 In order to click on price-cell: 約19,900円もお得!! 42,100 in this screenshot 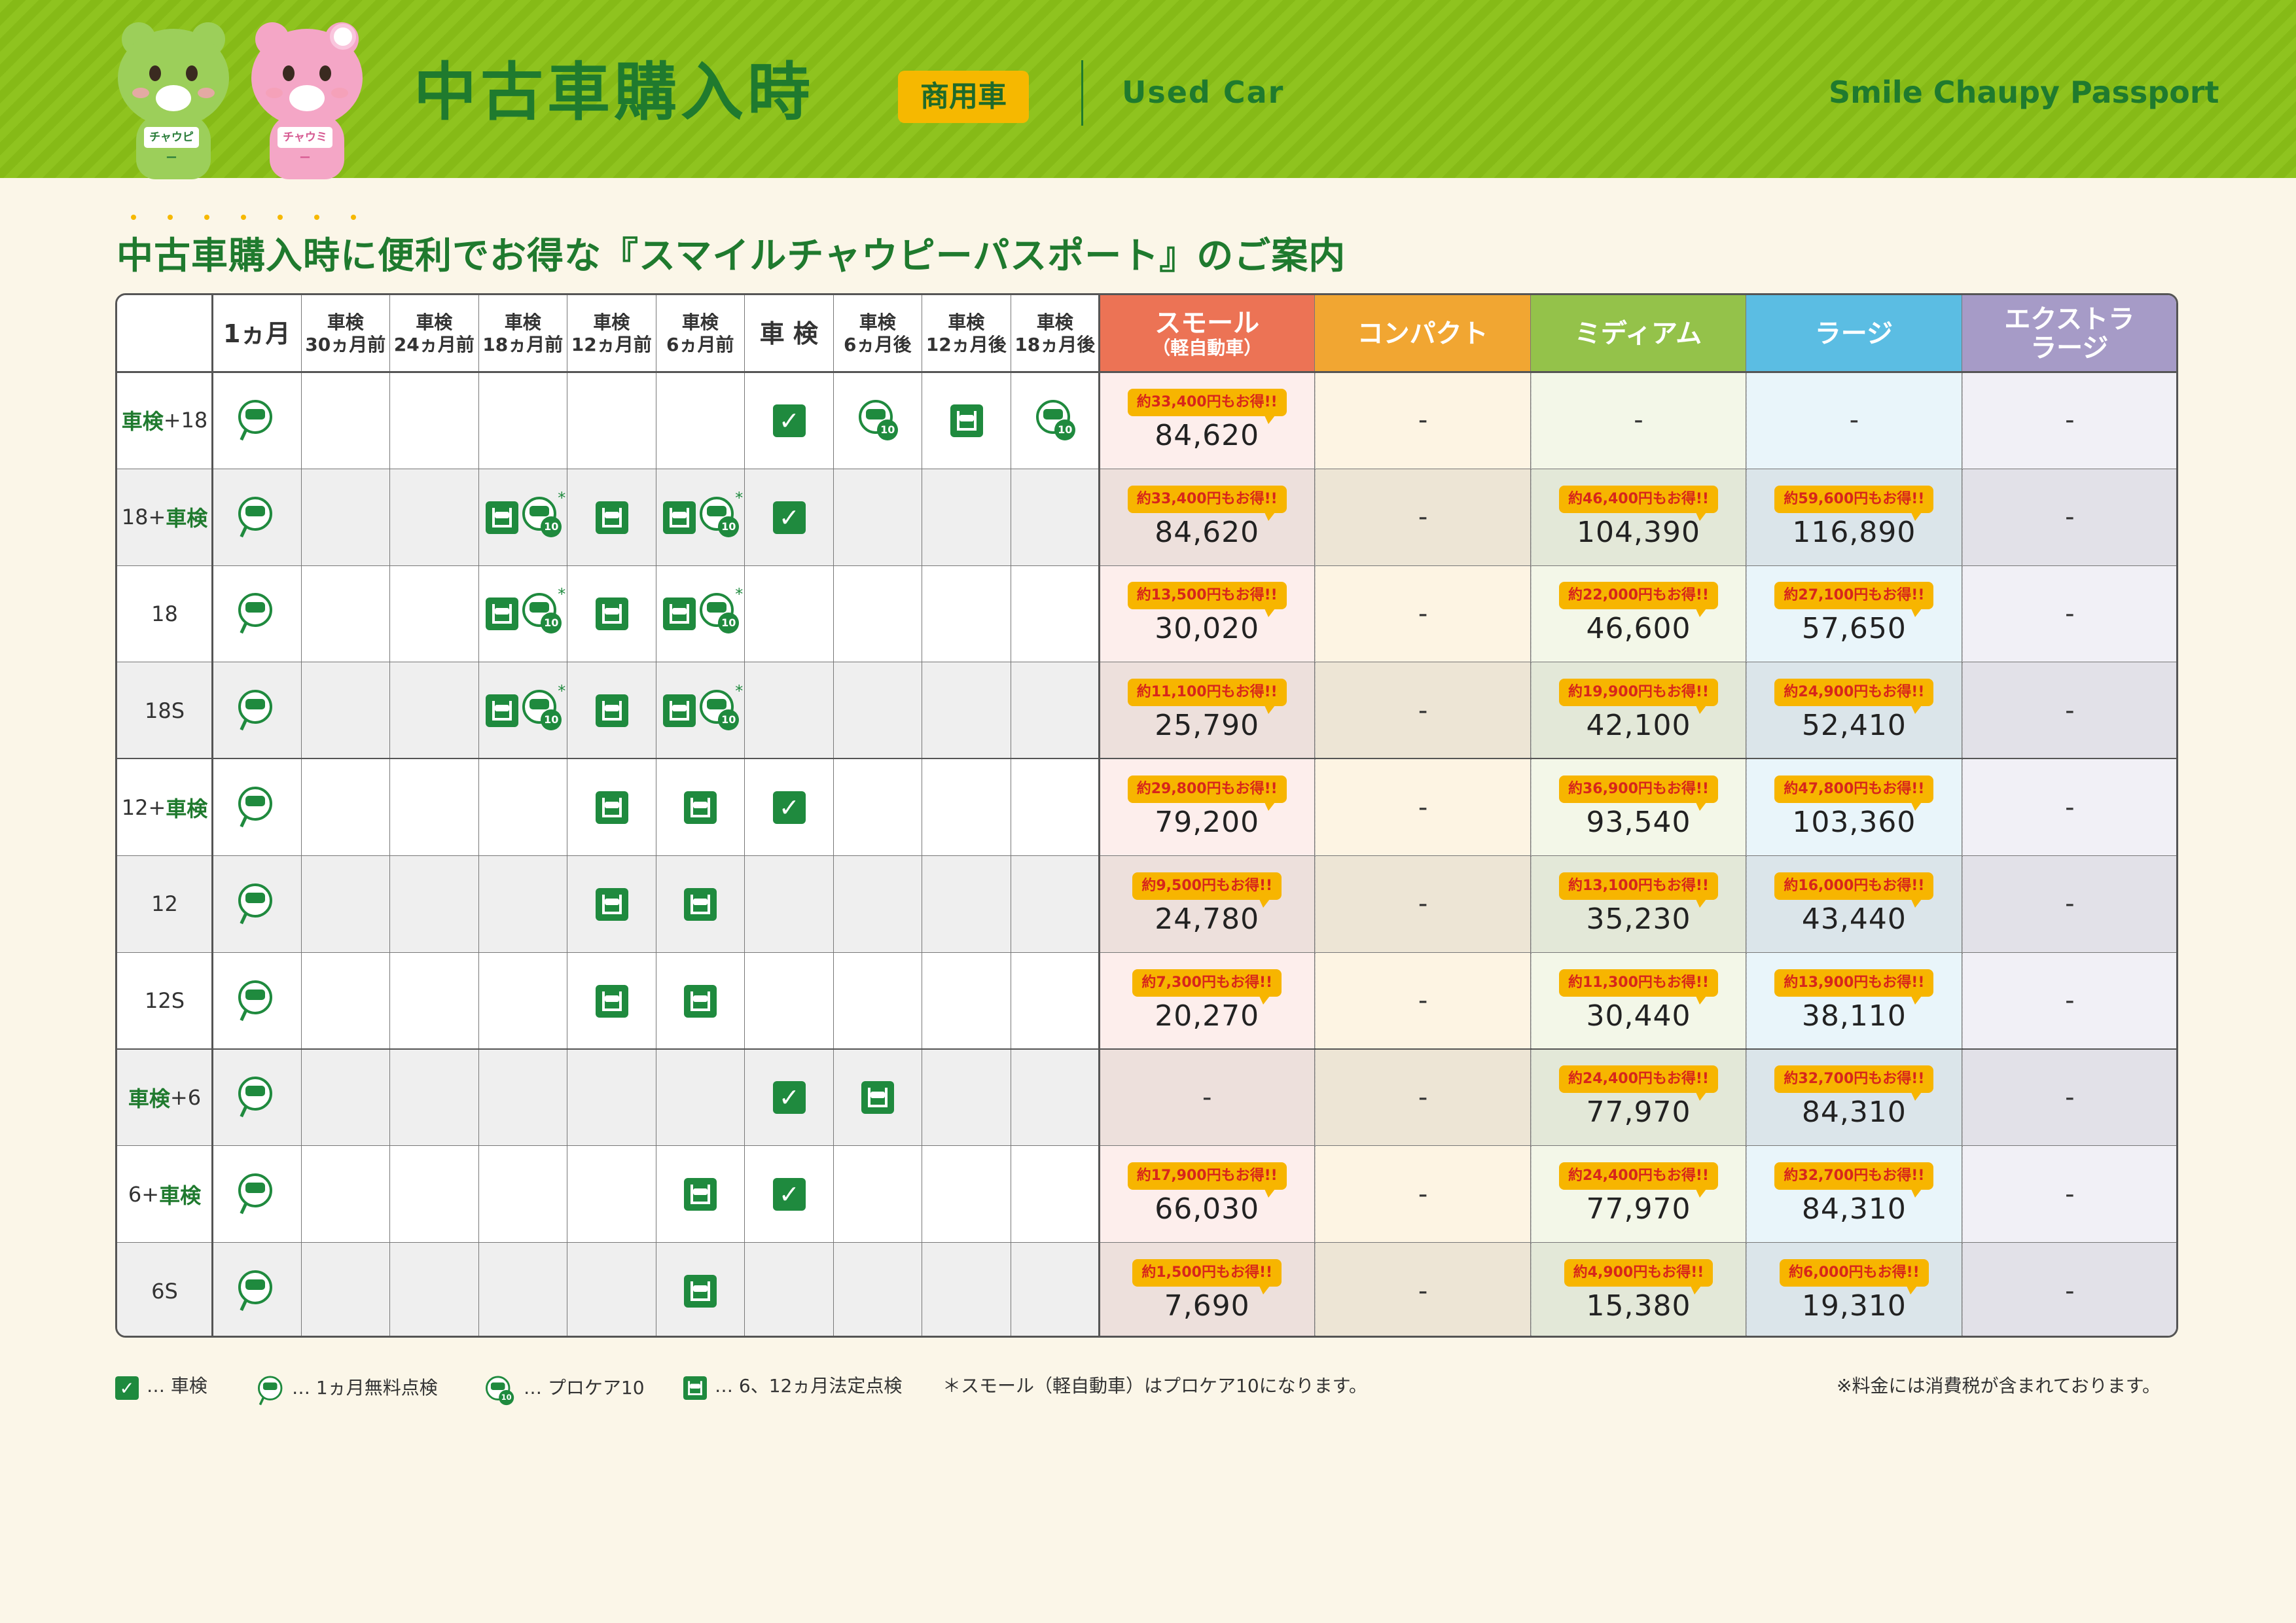, I will do `click(1638, 711)`.